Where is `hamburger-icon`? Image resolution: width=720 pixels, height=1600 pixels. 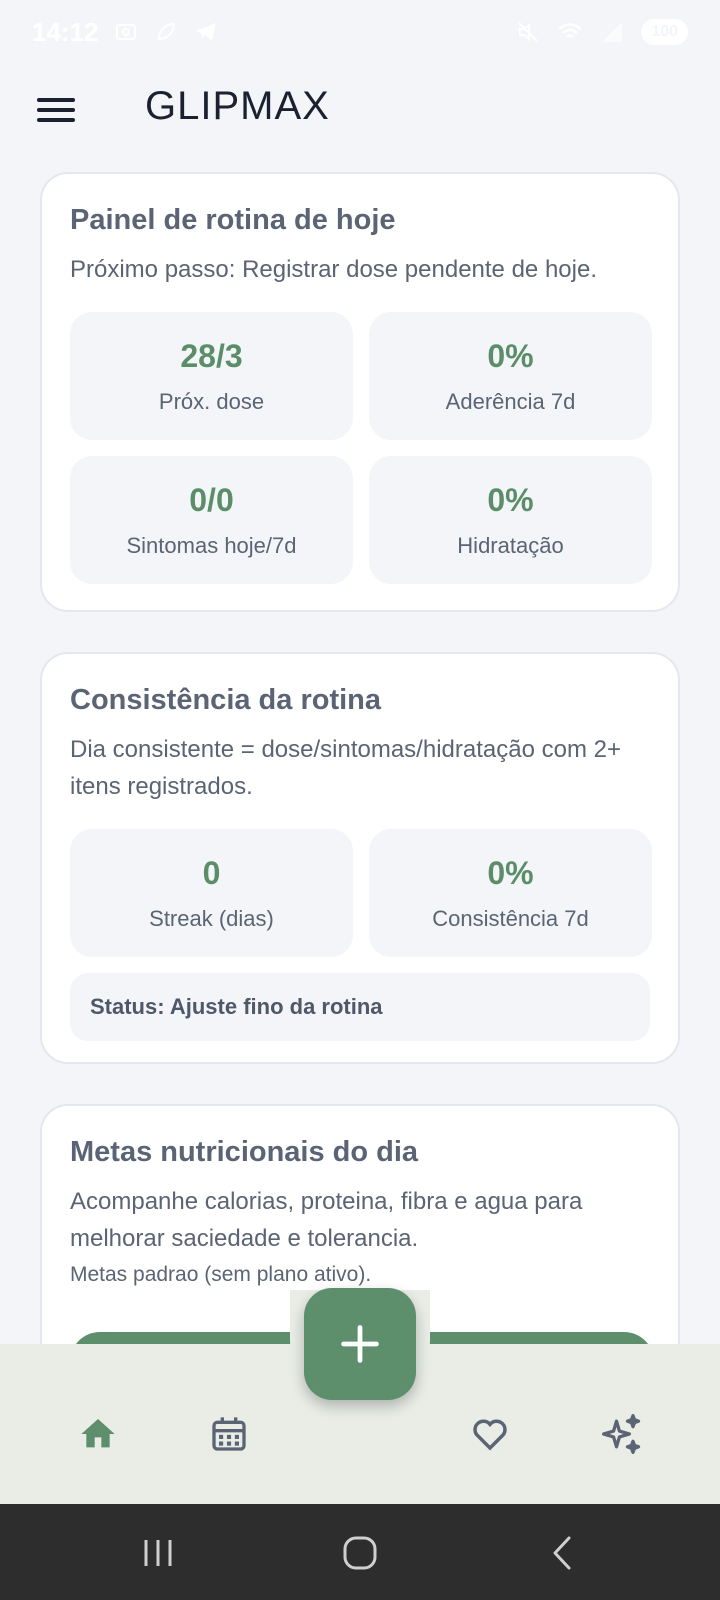 hamburger-icon is located at coordinates (56, 110).